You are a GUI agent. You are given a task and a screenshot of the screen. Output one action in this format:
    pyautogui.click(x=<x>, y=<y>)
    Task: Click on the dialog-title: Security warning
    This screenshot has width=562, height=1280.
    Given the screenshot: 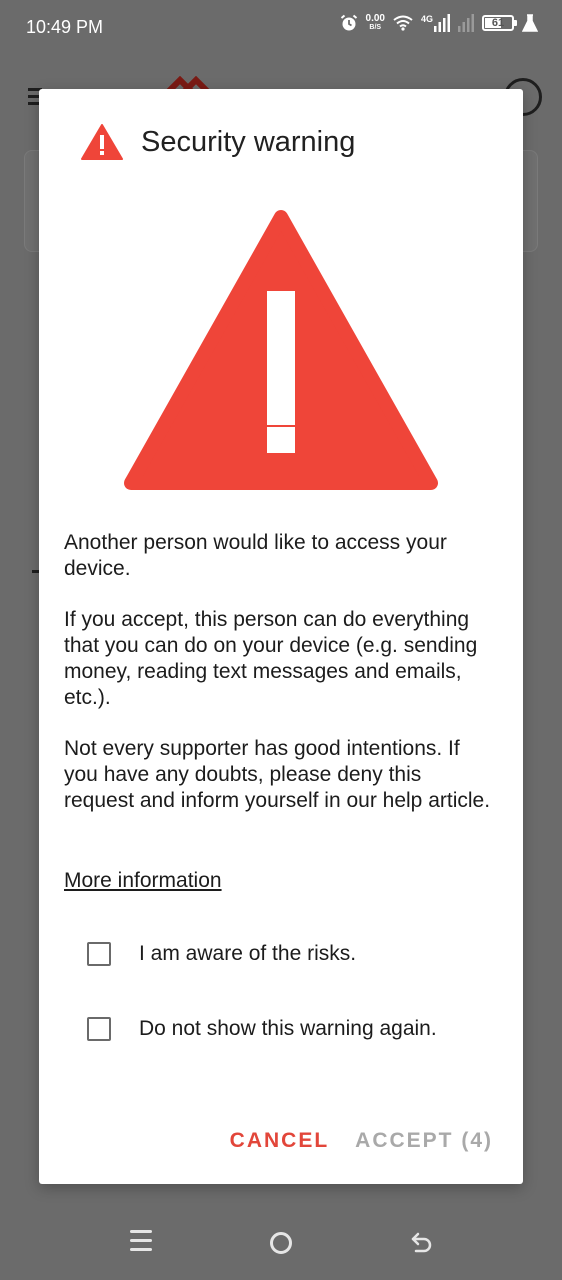 What is the action you would take?
    pyautogui.click(x=248, y=141)
    